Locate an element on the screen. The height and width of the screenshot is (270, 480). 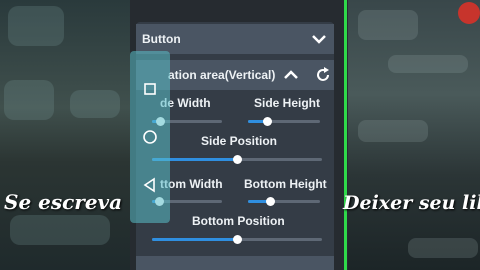
square-icon is located at coordinates (150, 89).